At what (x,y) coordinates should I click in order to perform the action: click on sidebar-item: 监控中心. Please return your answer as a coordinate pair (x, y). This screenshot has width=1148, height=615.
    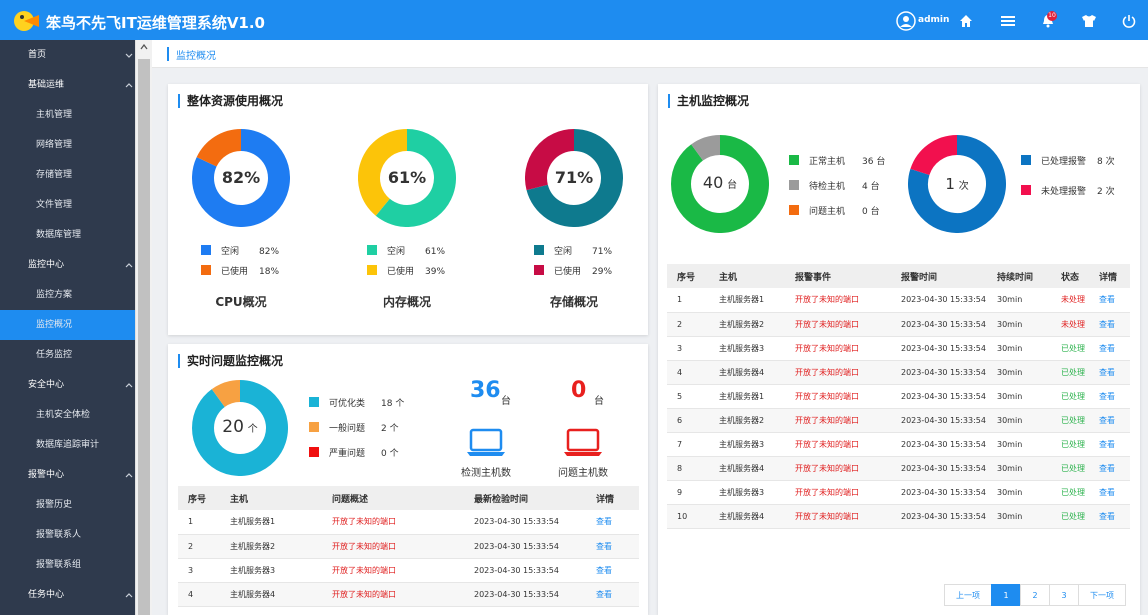
    Looking at the image, I should click on (67, 265).